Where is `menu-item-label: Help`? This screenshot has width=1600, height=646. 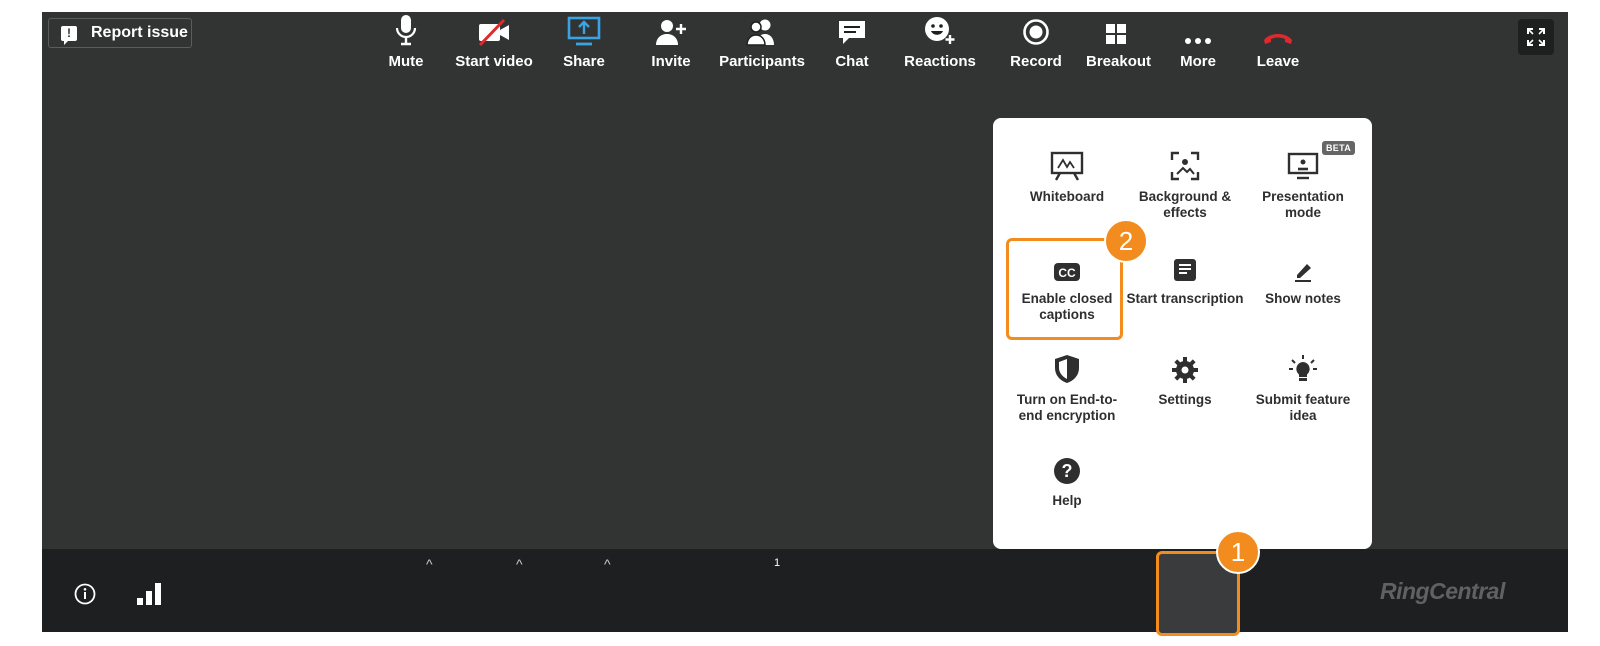 menu-item-label: Help is located at coordinates (1067, 500).